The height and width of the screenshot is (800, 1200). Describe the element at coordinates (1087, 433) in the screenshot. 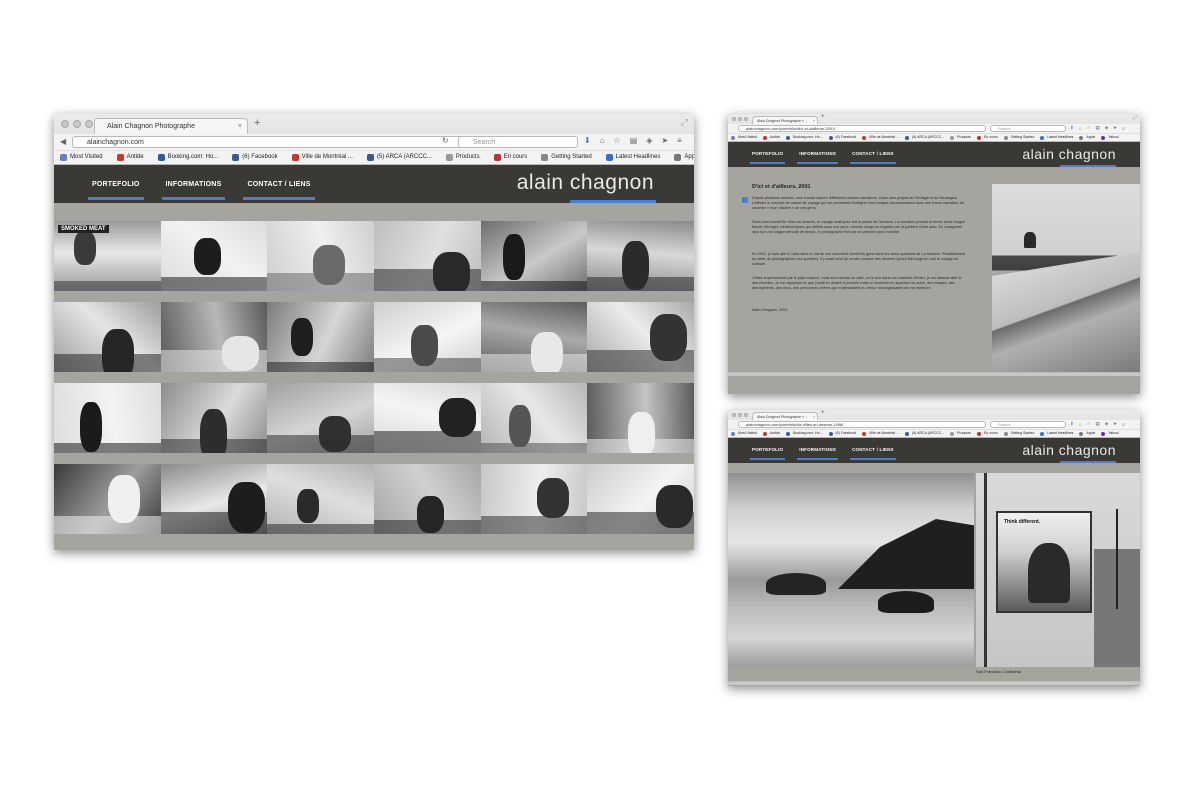

I see `bookmark-item: Apple` at that location.